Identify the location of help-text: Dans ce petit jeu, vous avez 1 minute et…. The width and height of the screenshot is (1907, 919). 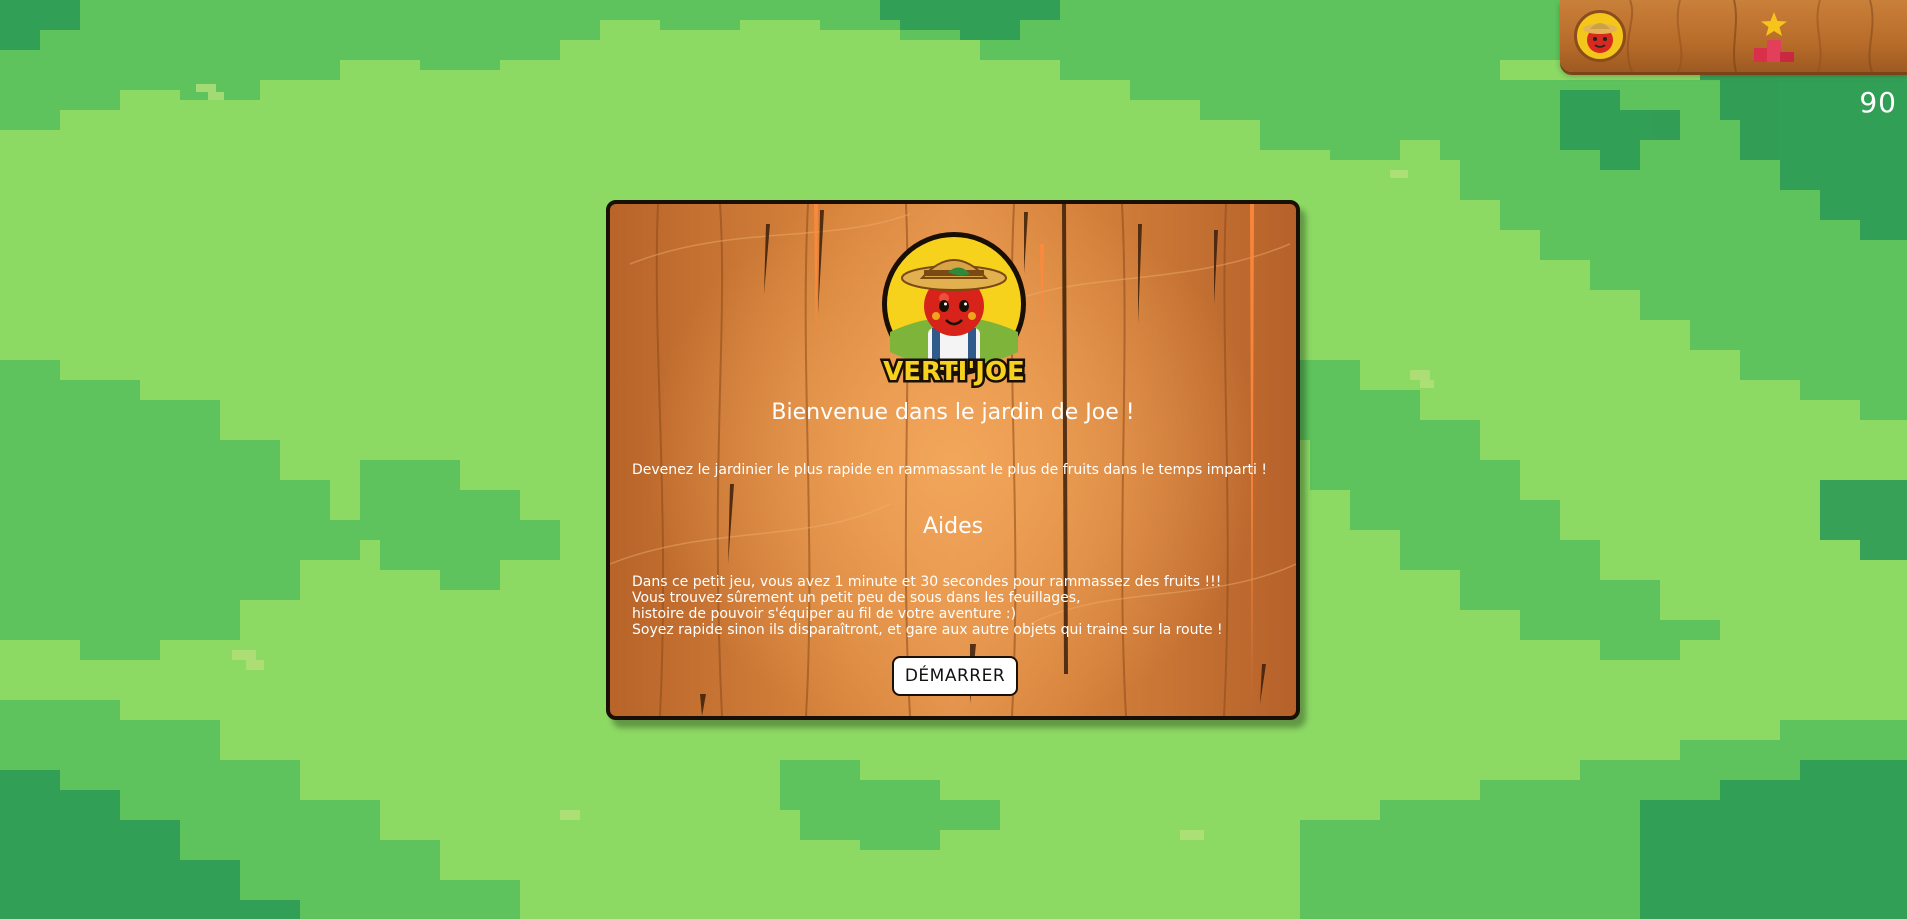
(962, 606).